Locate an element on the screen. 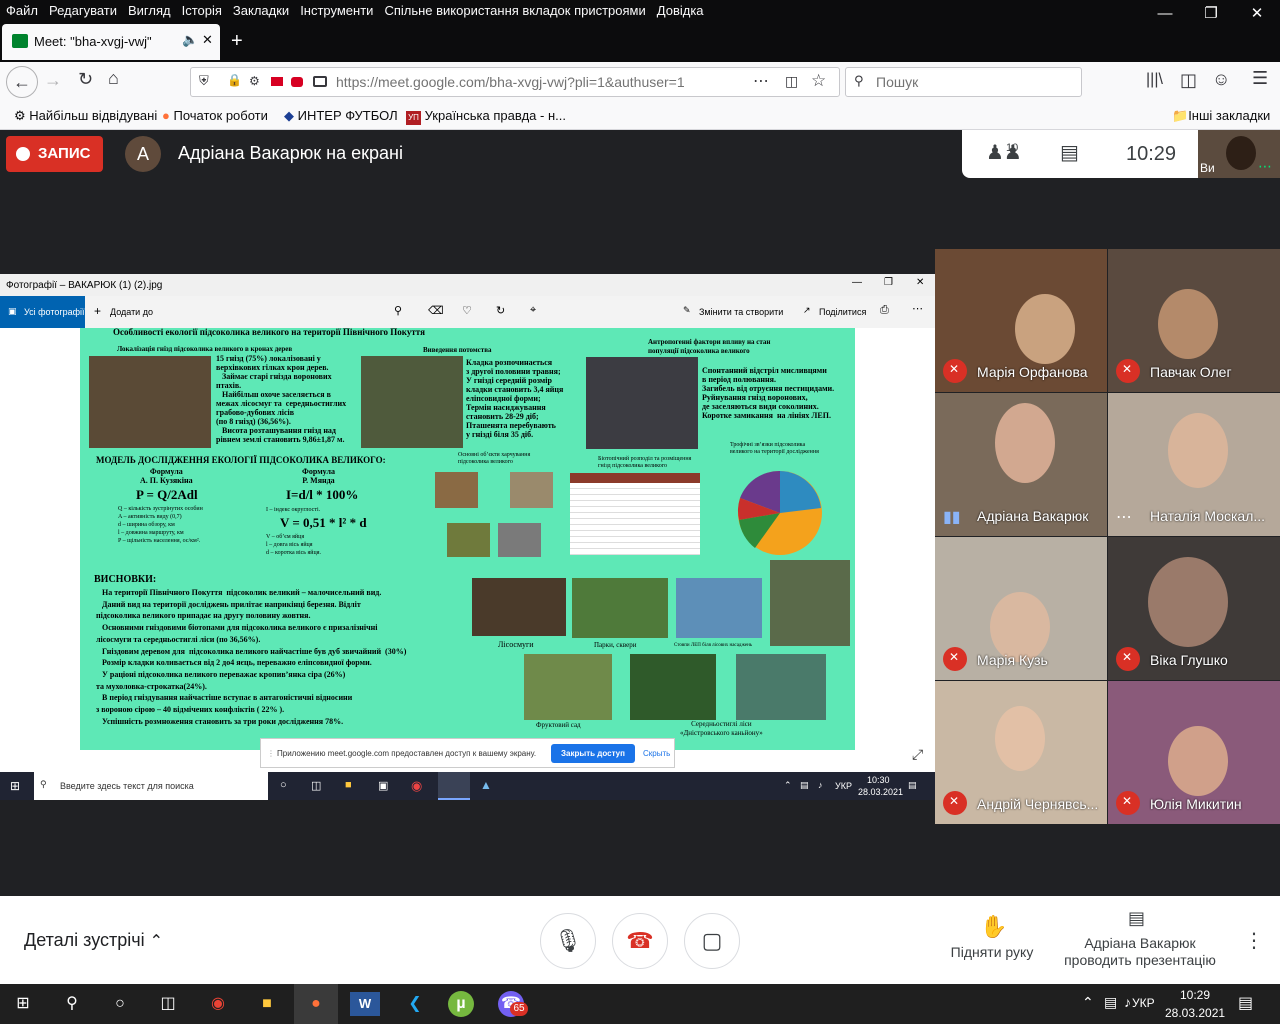 The width and height of the screenshot is (1280, 1024). presenting-status: Адріана Вакарюк проводить презентацію is located at coordinates (1140, 952).